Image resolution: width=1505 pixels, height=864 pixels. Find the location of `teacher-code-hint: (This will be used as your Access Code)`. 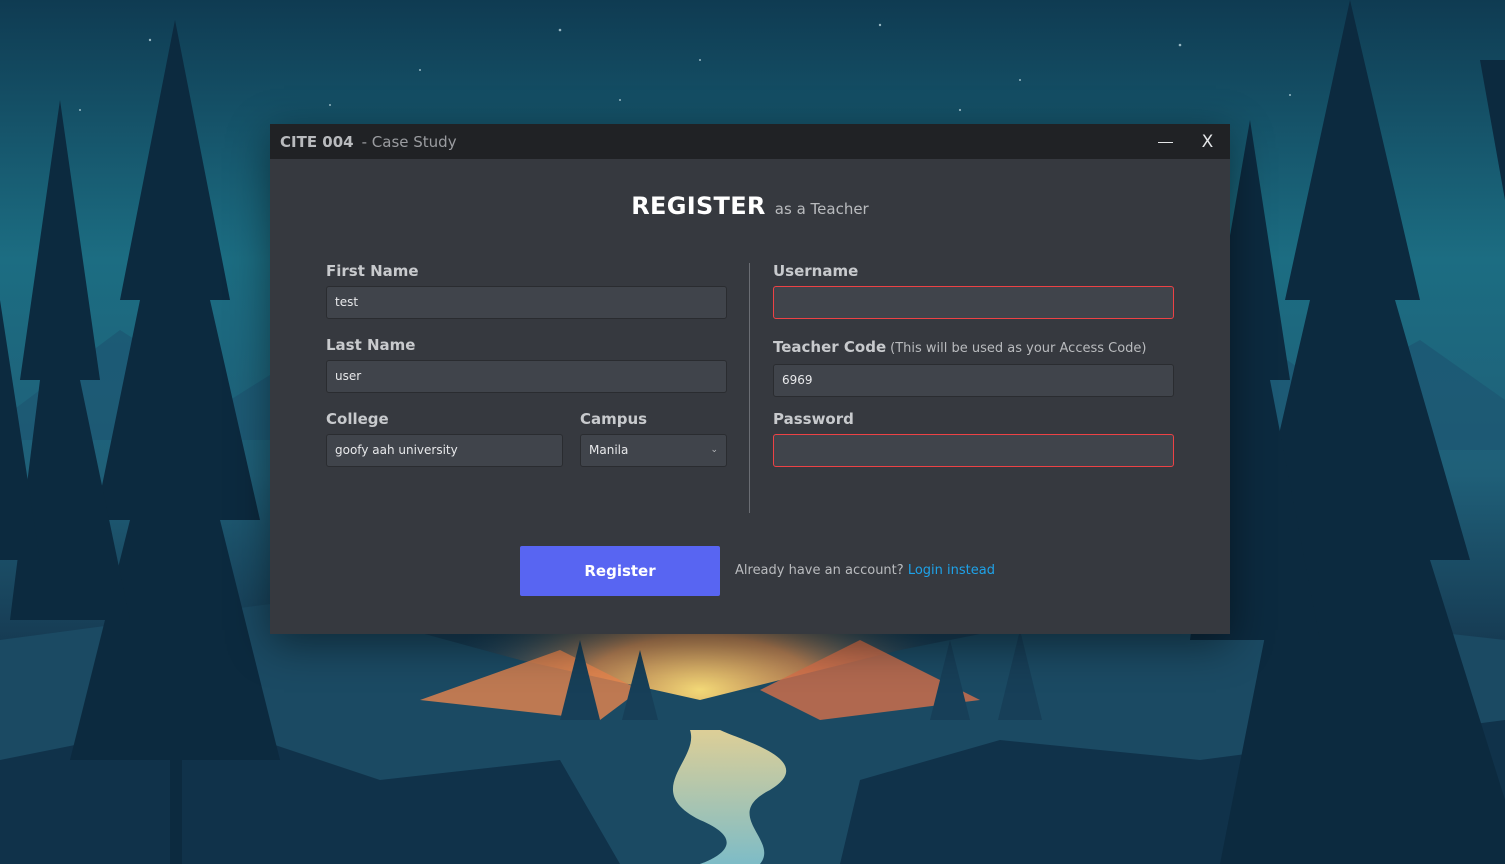

teacher-code-hint: (This will be used as your Access Code) is located at coordinates (1018, 348).